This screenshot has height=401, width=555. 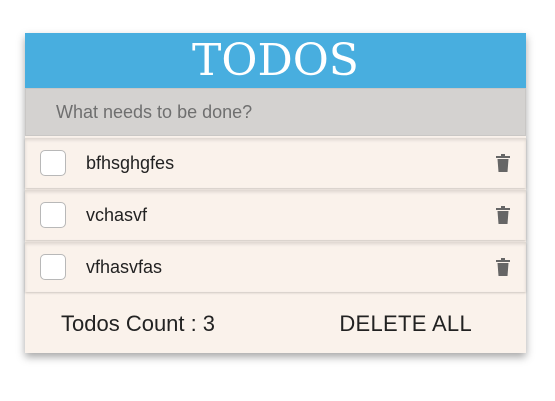 I want to click on new-todo-input, so click(x=275, y=112).